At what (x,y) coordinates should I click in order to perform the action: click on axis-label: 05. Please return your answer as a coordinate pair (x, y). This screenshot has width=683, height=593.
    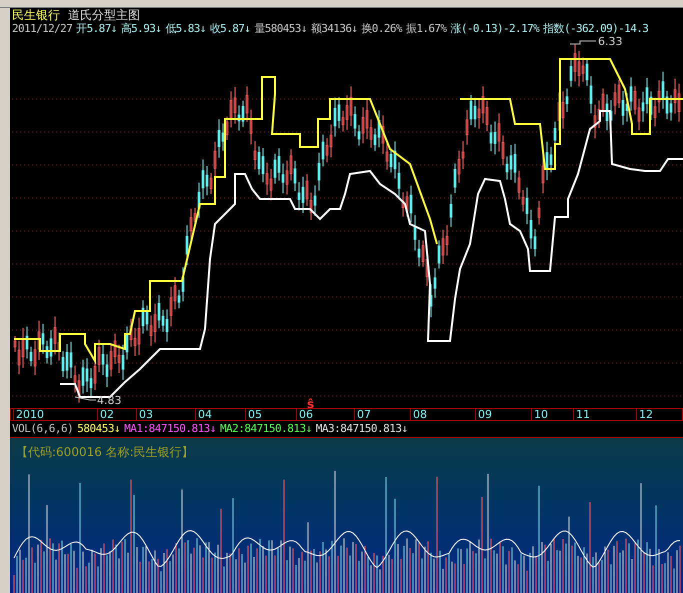
    Looking at the image, I should click on (255, 414).